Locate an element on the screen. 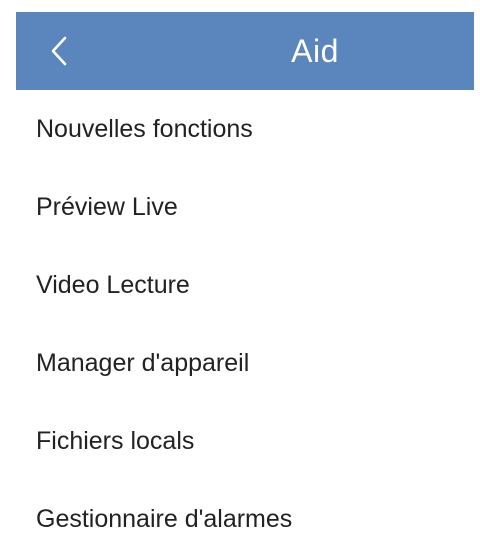 The width and height of the screenshot is (480, 542). menu-item-video-playback: Video Lecture is located at coordinates (240, 285).